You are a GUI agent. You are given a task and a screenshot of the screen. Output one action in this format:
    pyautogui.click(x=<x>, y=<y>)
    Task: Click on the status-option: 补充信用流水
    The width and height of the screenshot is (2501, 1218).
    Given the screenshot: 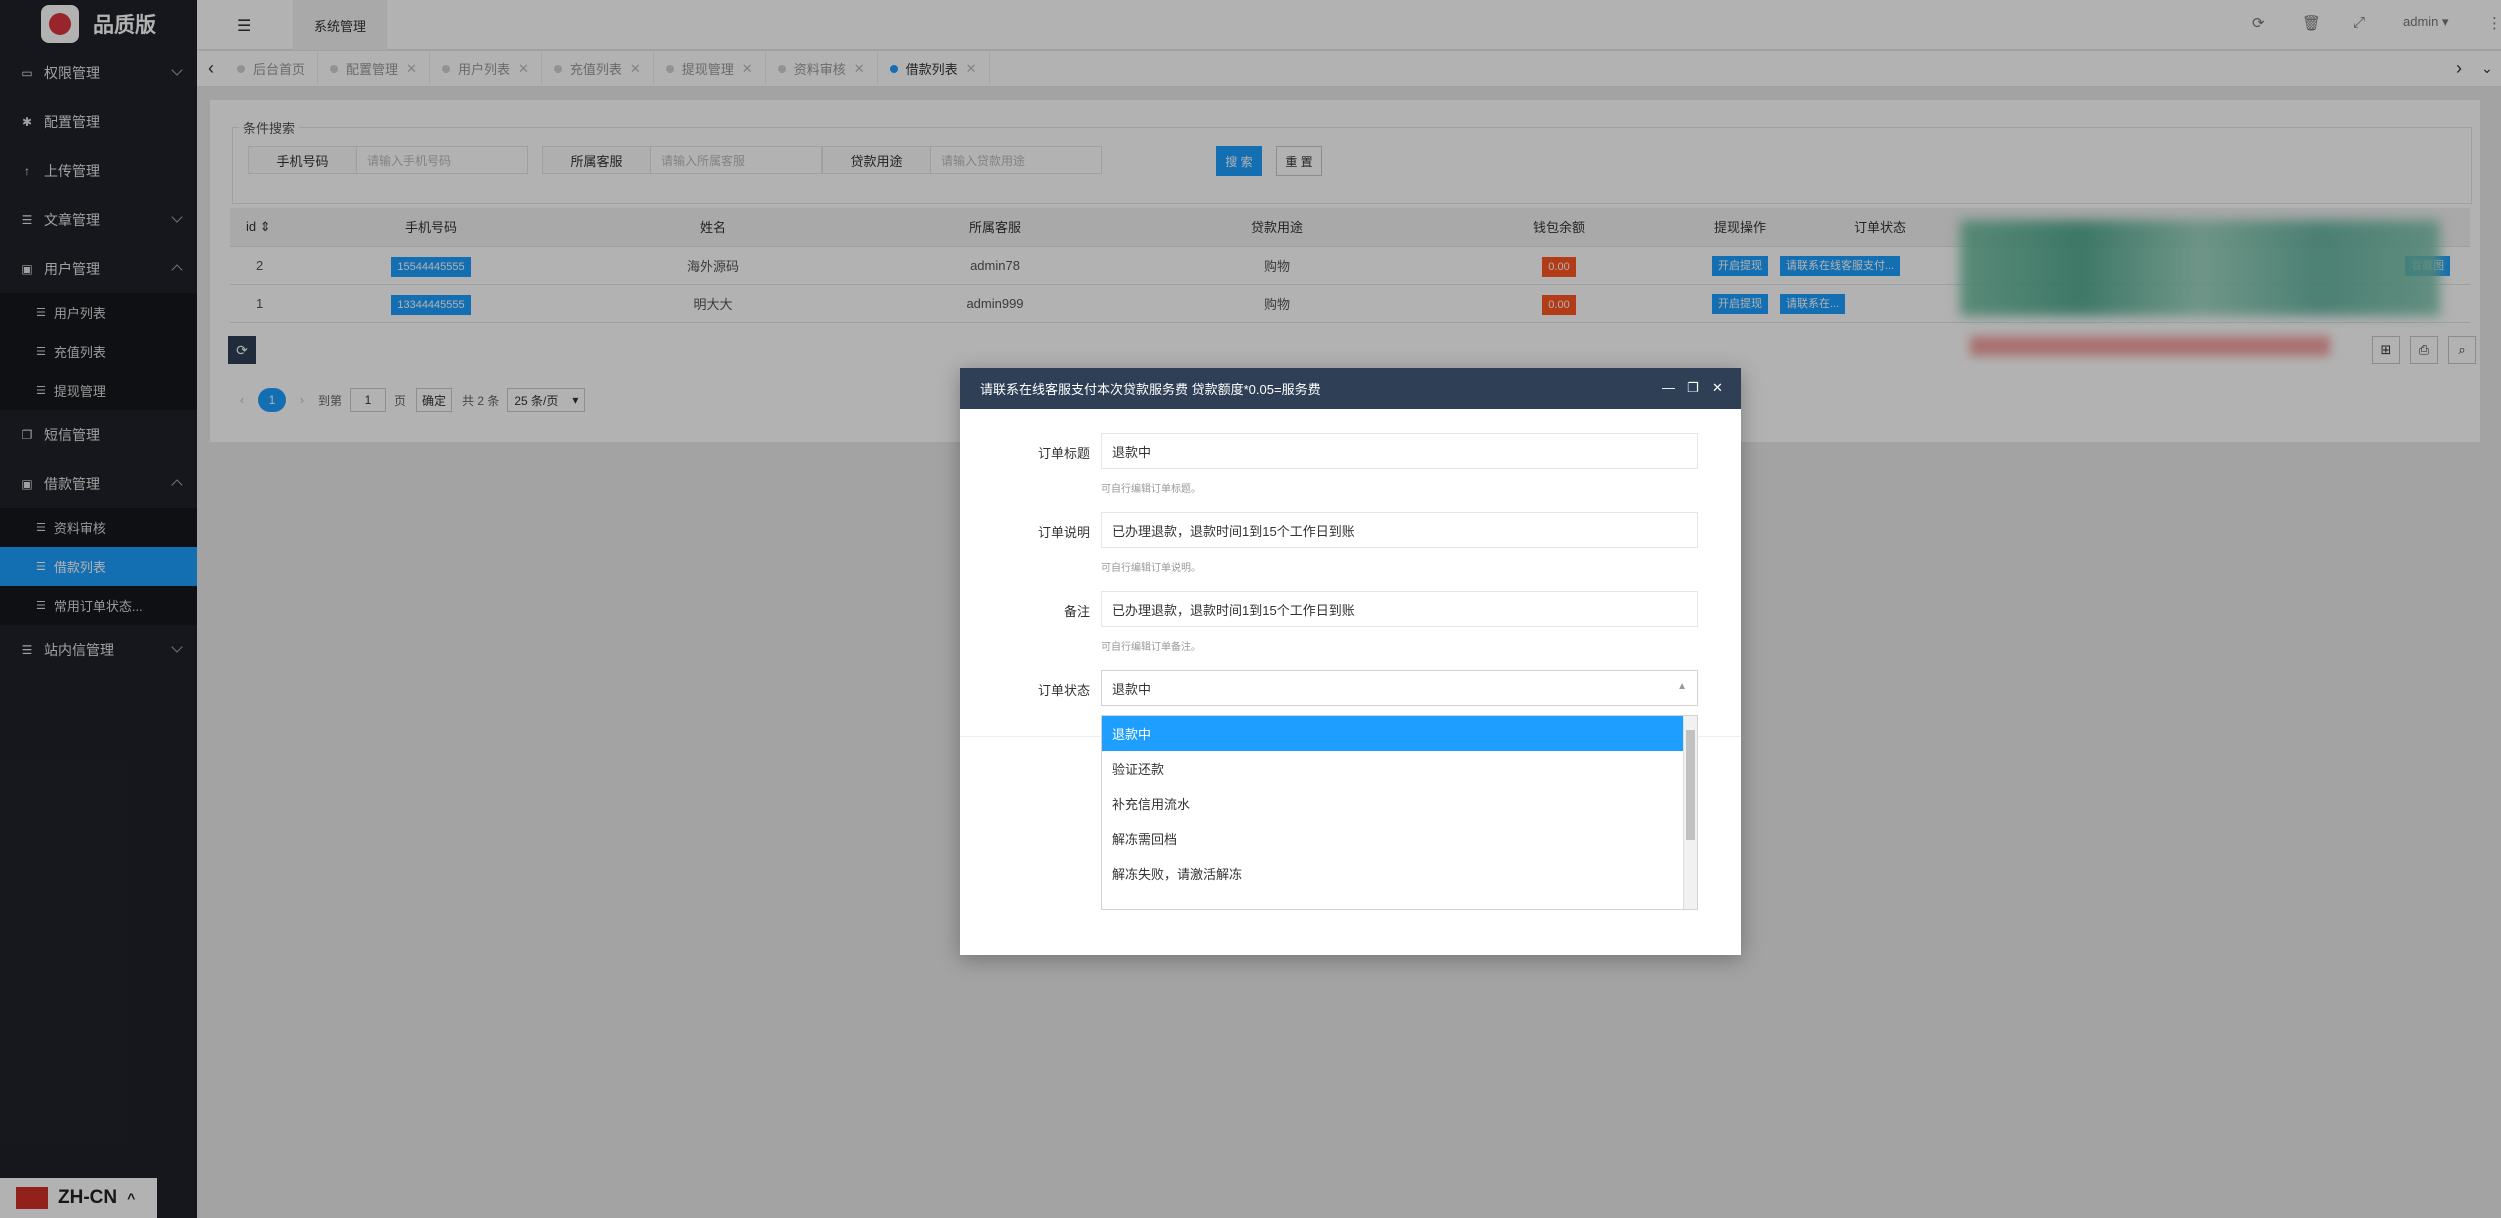 What is the action you would take?
    pyautogui.click(x=1399, y=803)
    